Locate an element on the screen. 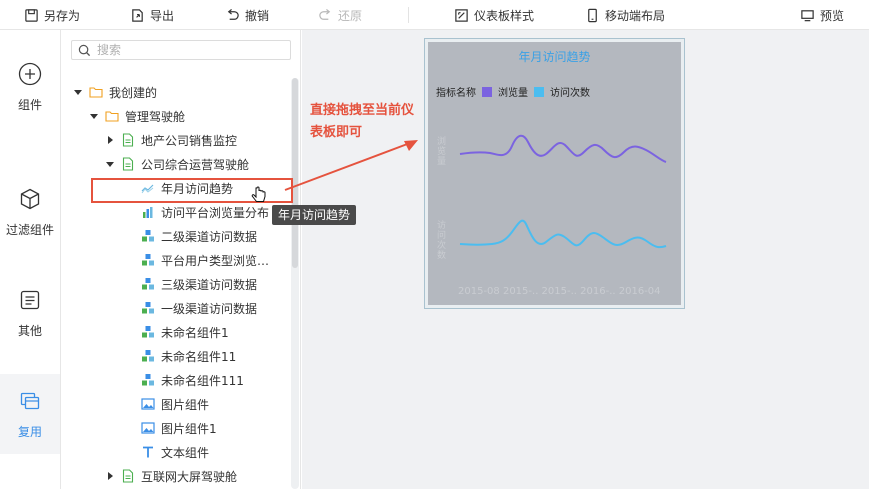 The image size is (869, 489). tree-item-11: 文本组件 is located at coordinates (175, 452).